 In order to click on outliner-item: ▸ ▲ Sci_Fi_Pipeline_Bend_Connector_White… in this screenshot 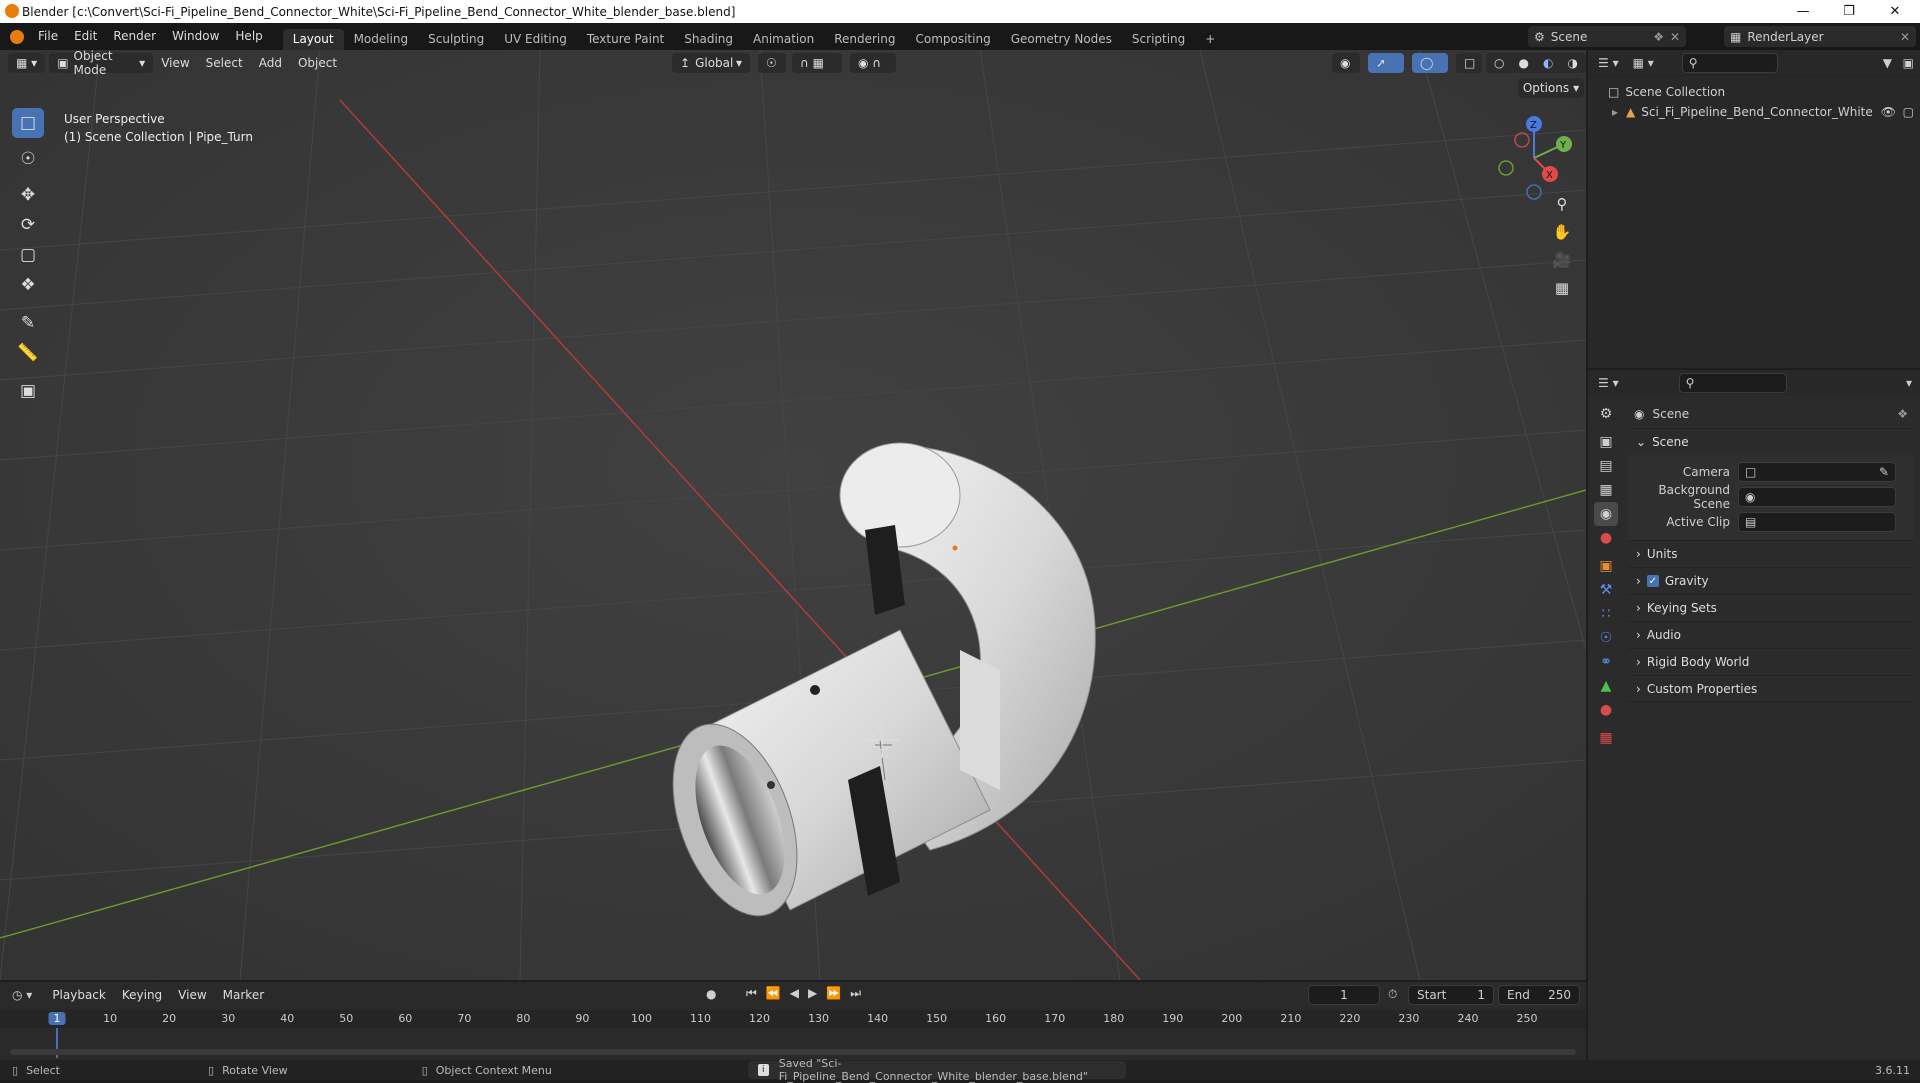, I will do `click(1764, 112)`.